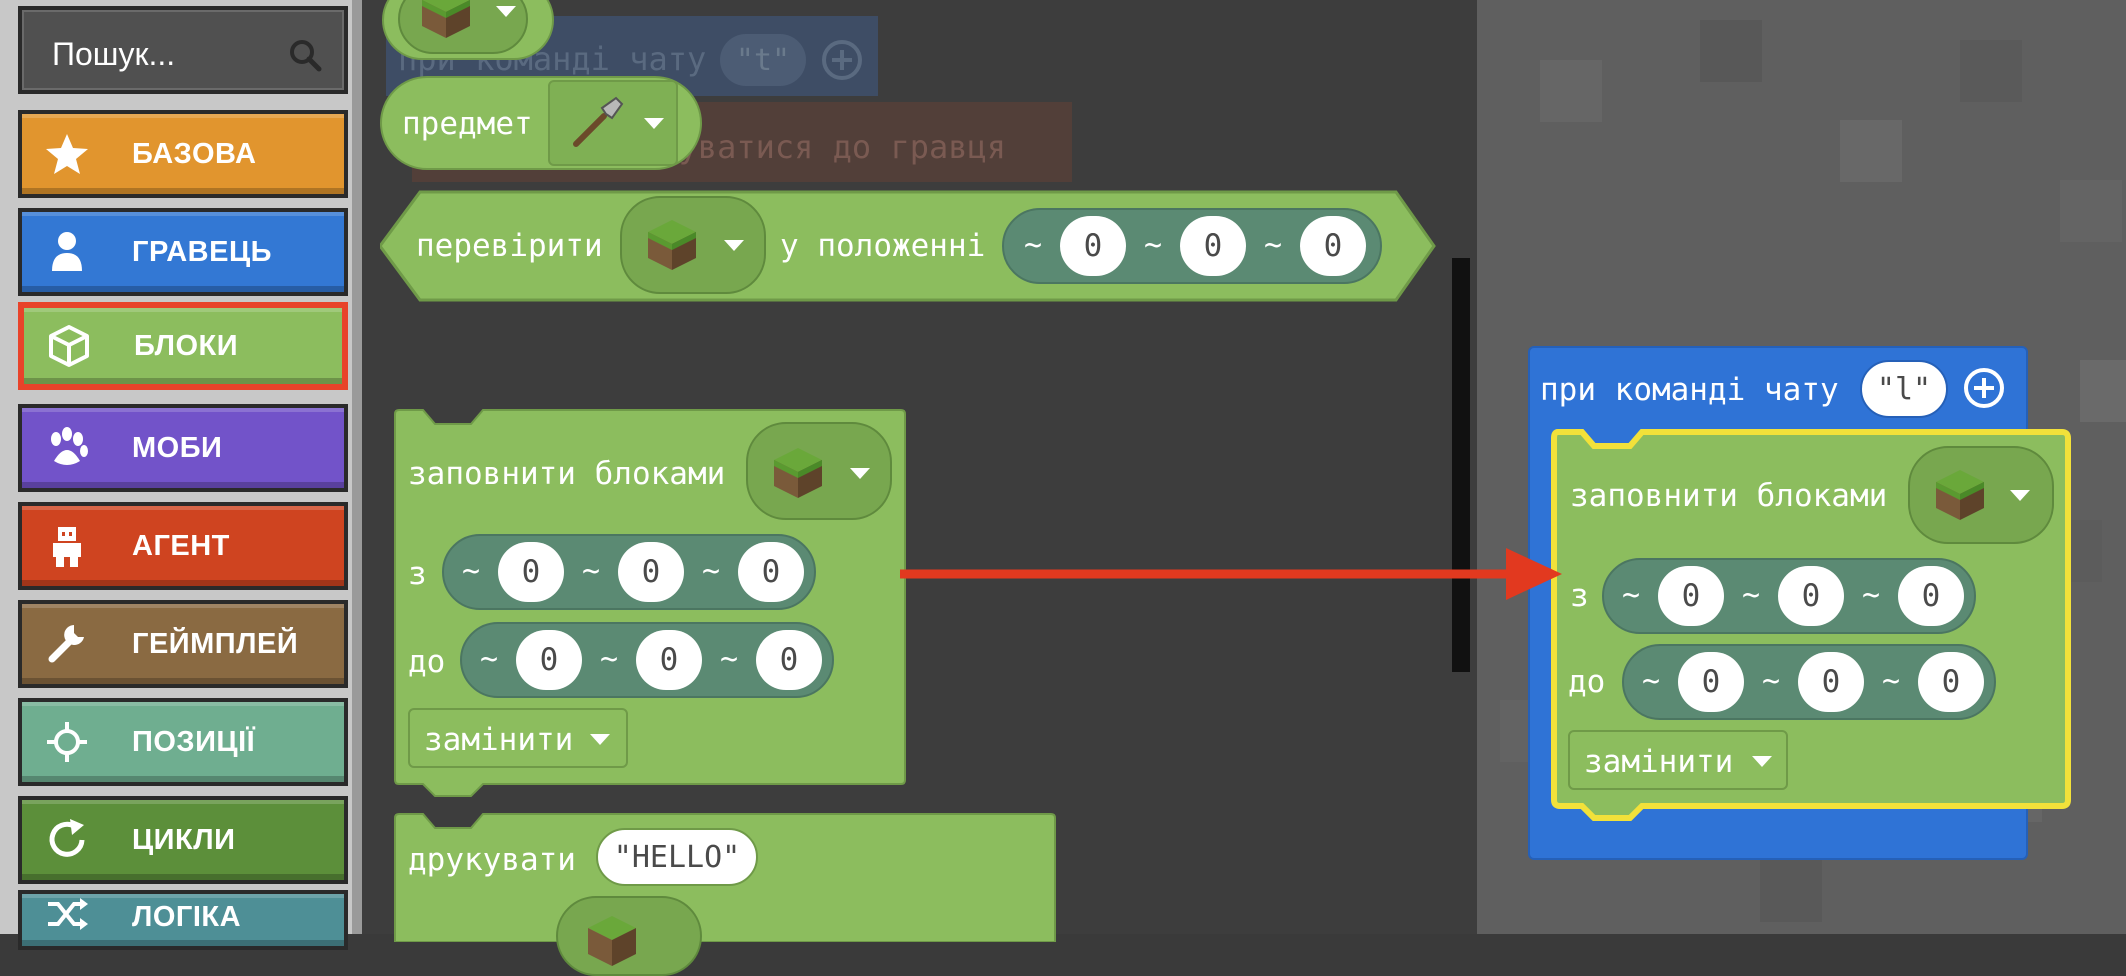 This screenshot has height=976, width=2126. I want to click on add-parameter-icon, so click(1984, 388).